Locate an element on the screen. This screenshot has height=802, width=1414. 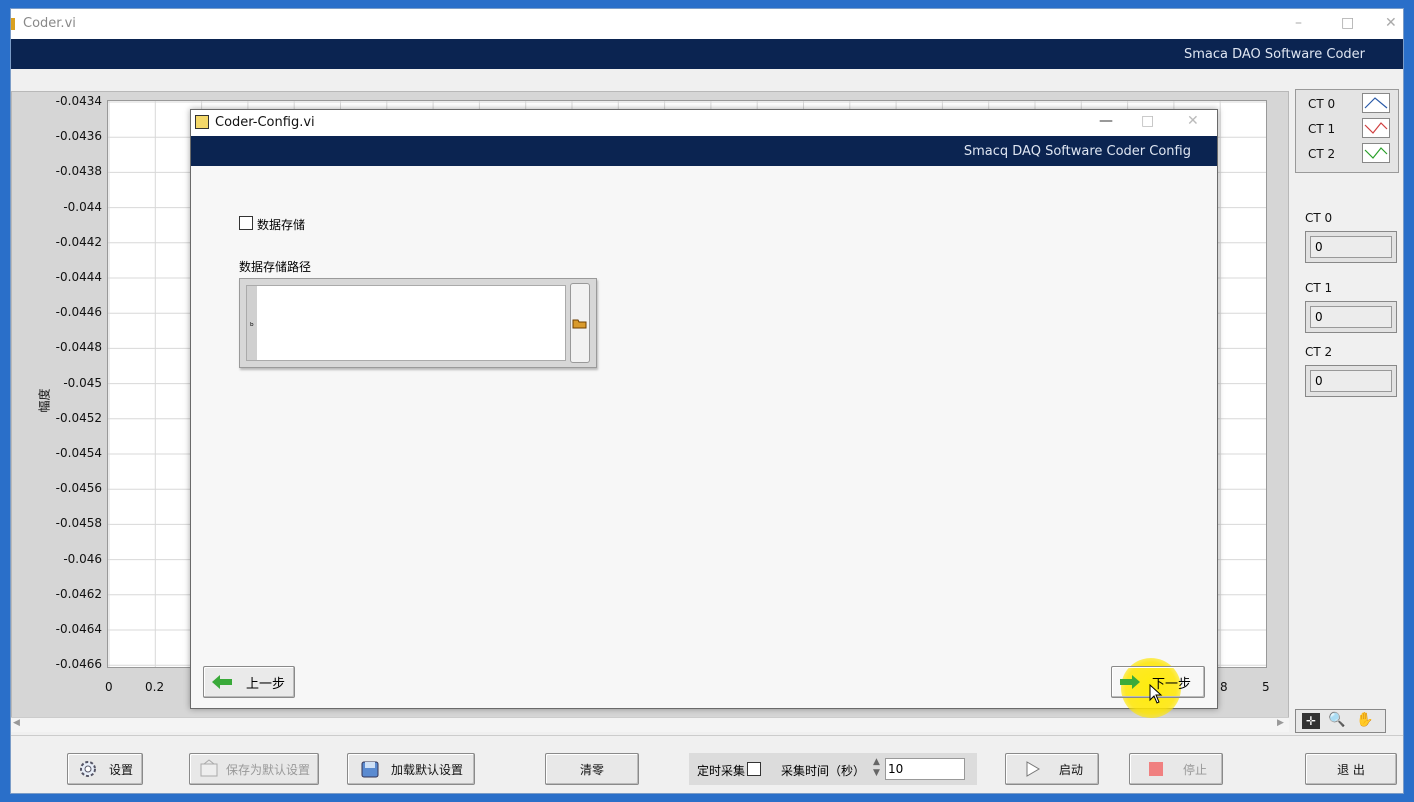
indicator-ct0: 0 is located at coordinates (1351, 247).